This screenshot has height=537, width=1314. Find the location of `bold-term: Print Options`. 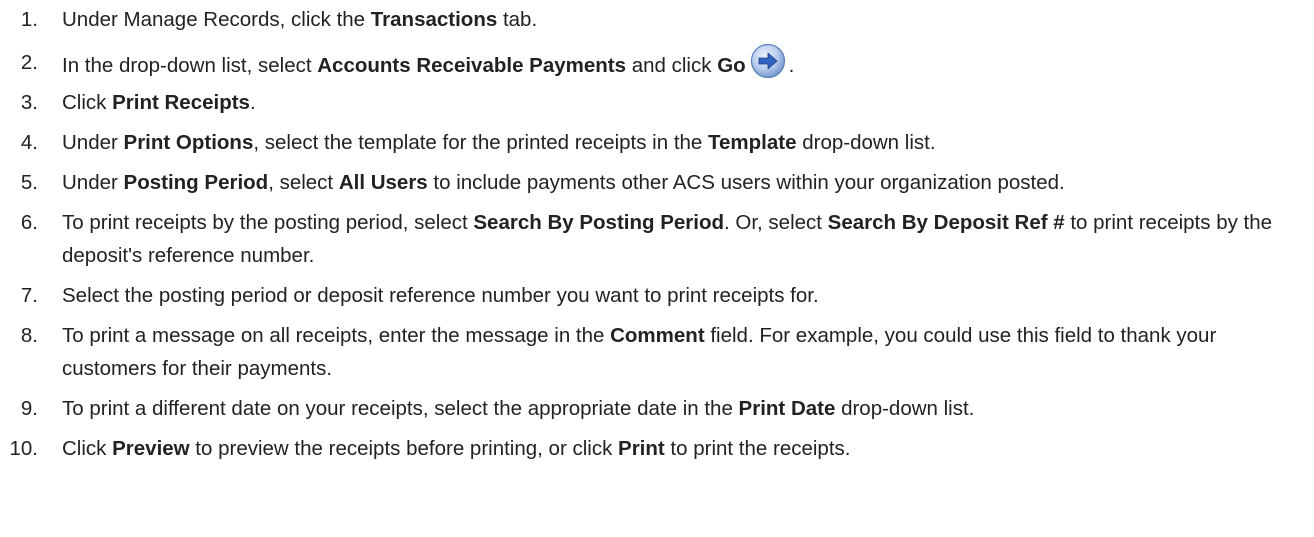

bold-term: Print Options is located at coordinates (188, 142).